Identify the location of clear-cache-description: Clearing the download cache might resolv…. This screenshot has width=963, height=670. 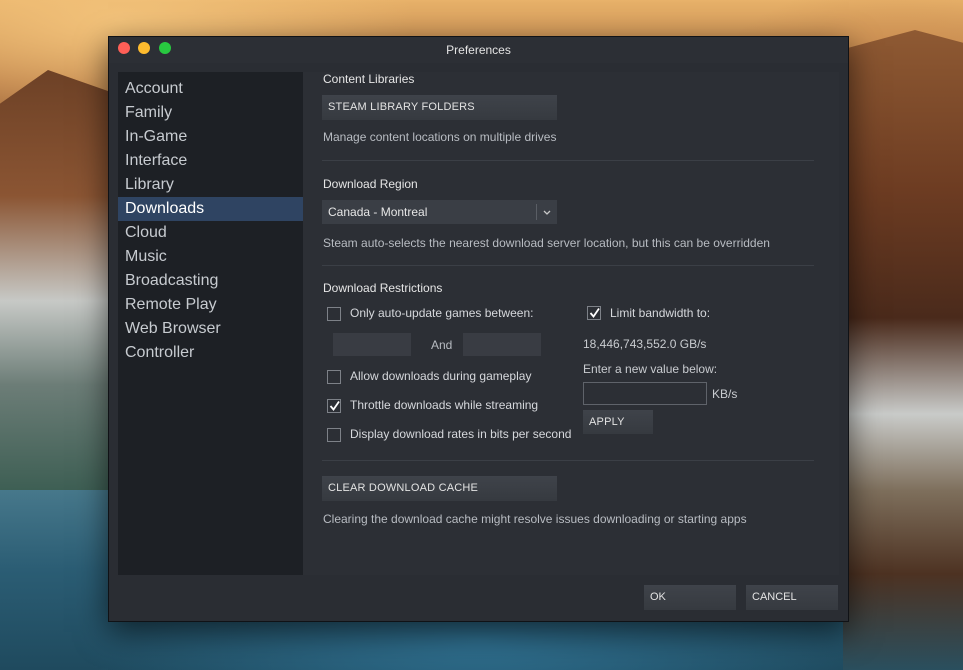
(535, 519).